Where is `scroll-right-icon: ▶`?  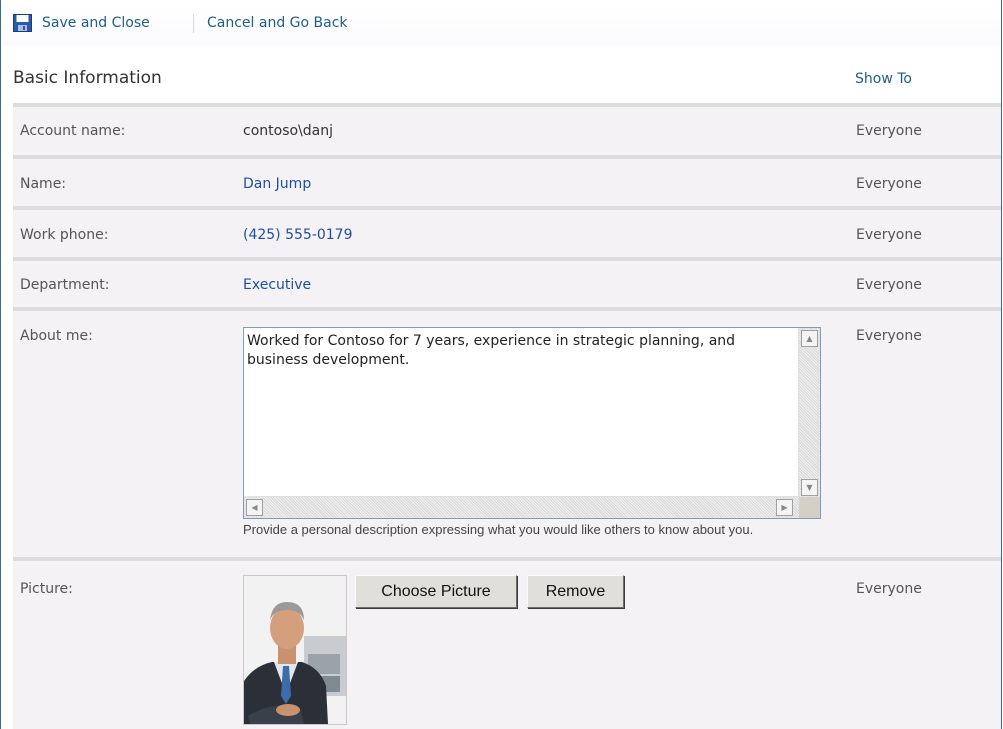 scroll-right-icon: ▶ is located at coordinates (784, 507).